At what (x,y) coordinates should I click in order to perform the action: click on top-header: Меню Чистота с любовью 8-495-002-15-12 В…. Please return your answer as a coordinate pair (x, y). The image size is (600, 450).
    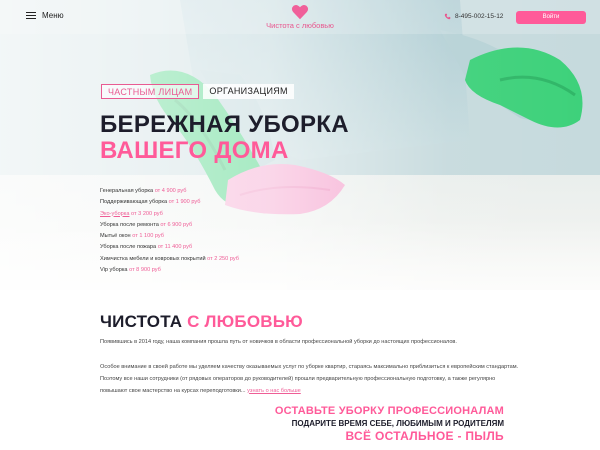
    Looking at the image, I should click on (300, 17).